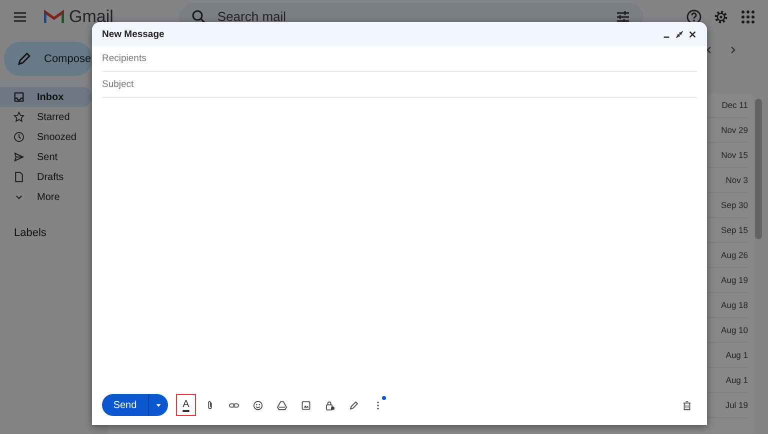  I want to click on nav-item: More, so click(46, 197).